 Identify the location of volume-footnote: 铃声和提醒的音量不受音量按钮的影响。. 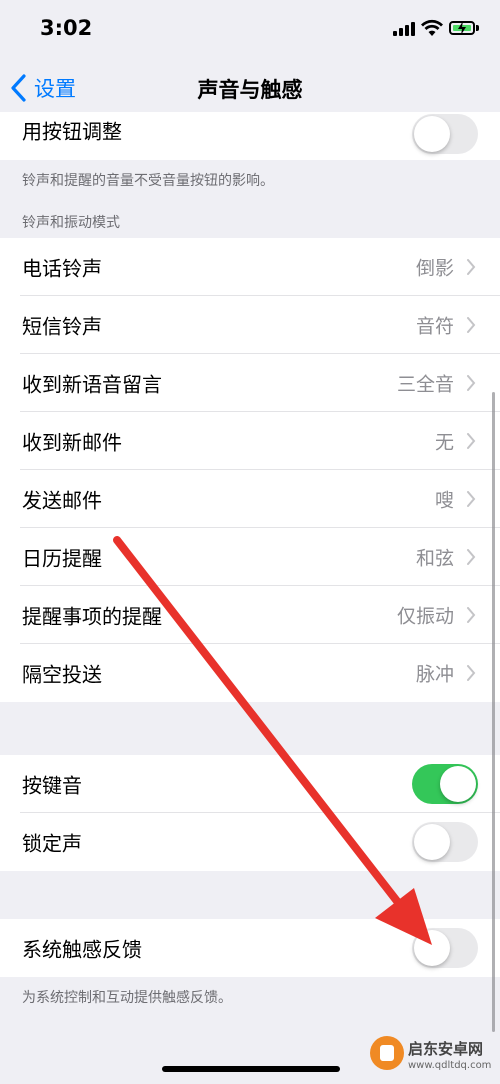
(148, 181).